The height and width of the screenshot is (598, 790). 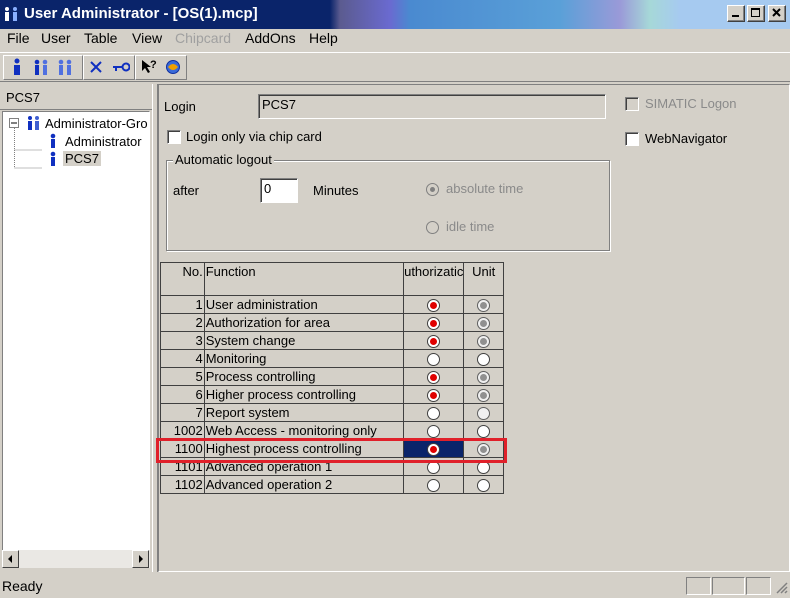 I want to click on column-header-unit: Unit, so click(x=483, y=279).